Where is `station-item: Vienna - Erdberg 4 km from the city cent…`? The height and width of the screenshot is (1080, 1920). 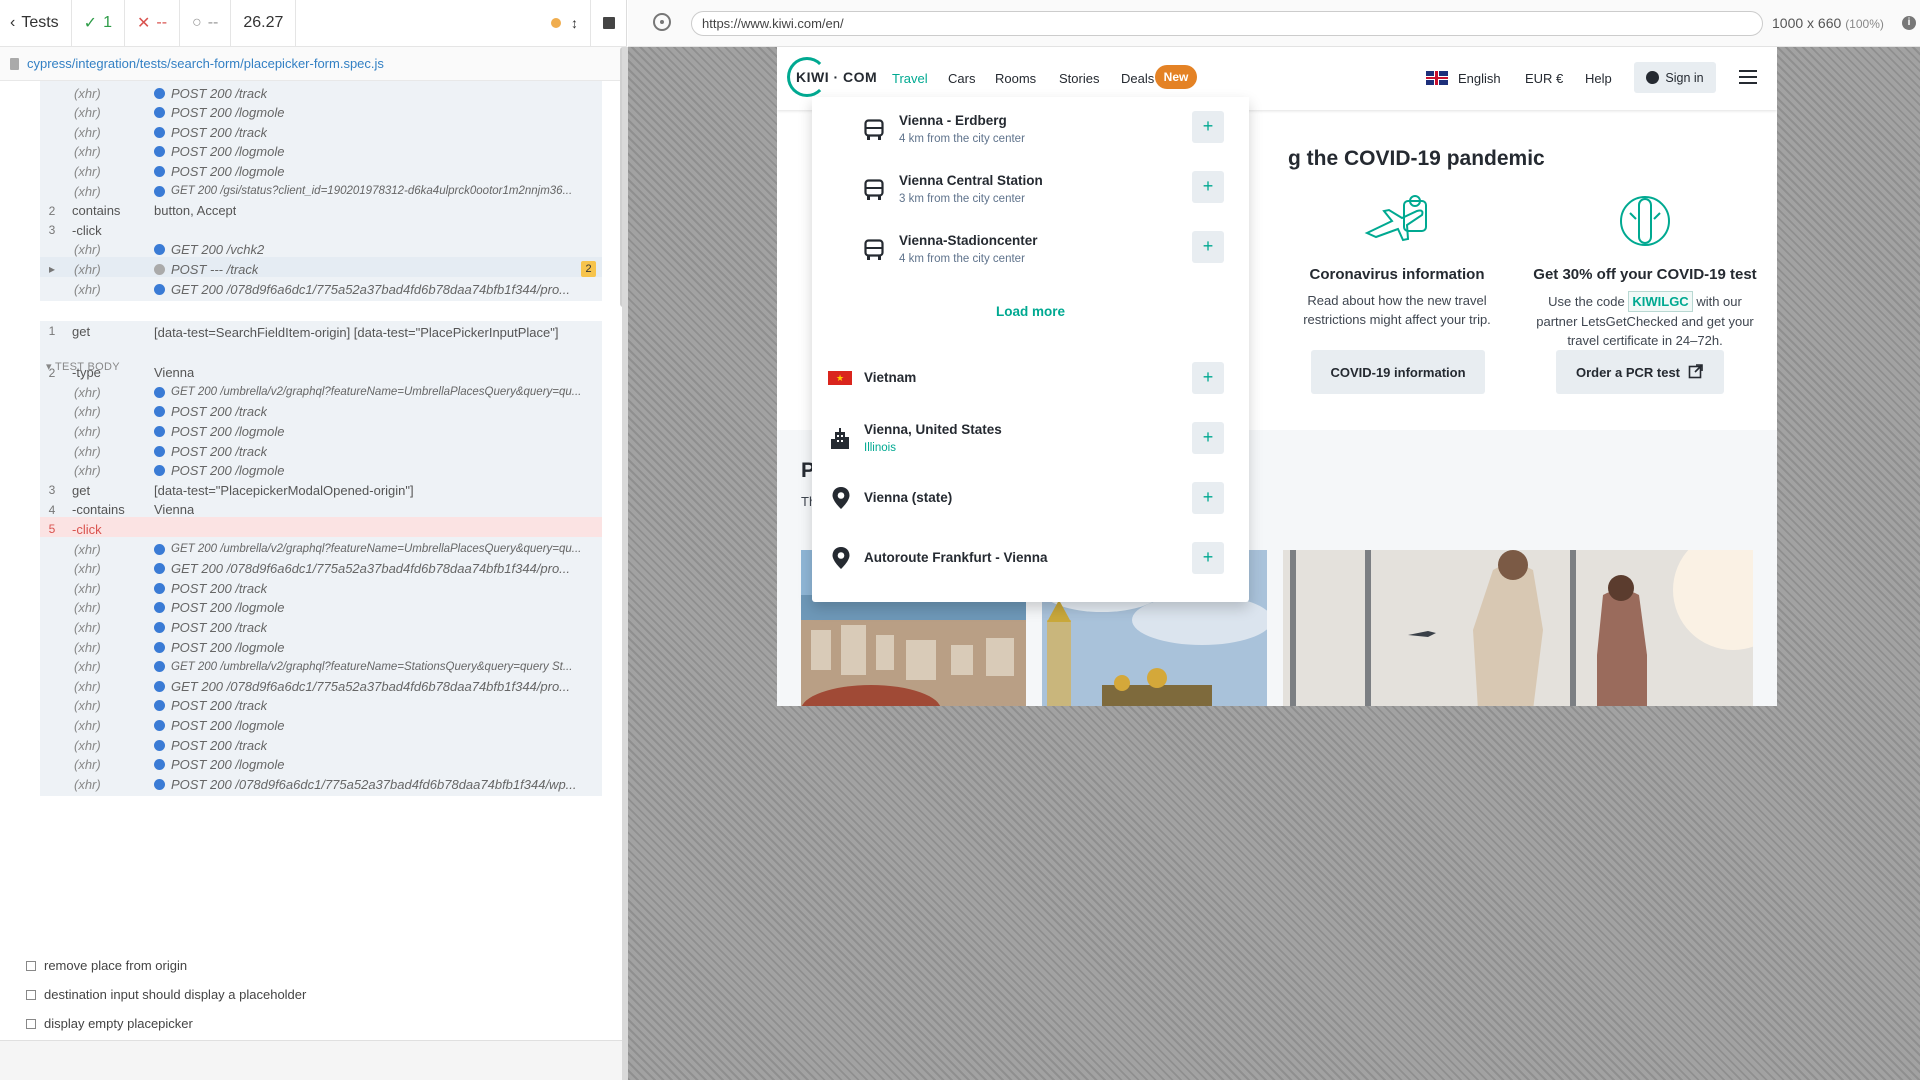
station-item: Vienna - Erdberg 4 km from the city cent… is located at coordinates (1030, 127).